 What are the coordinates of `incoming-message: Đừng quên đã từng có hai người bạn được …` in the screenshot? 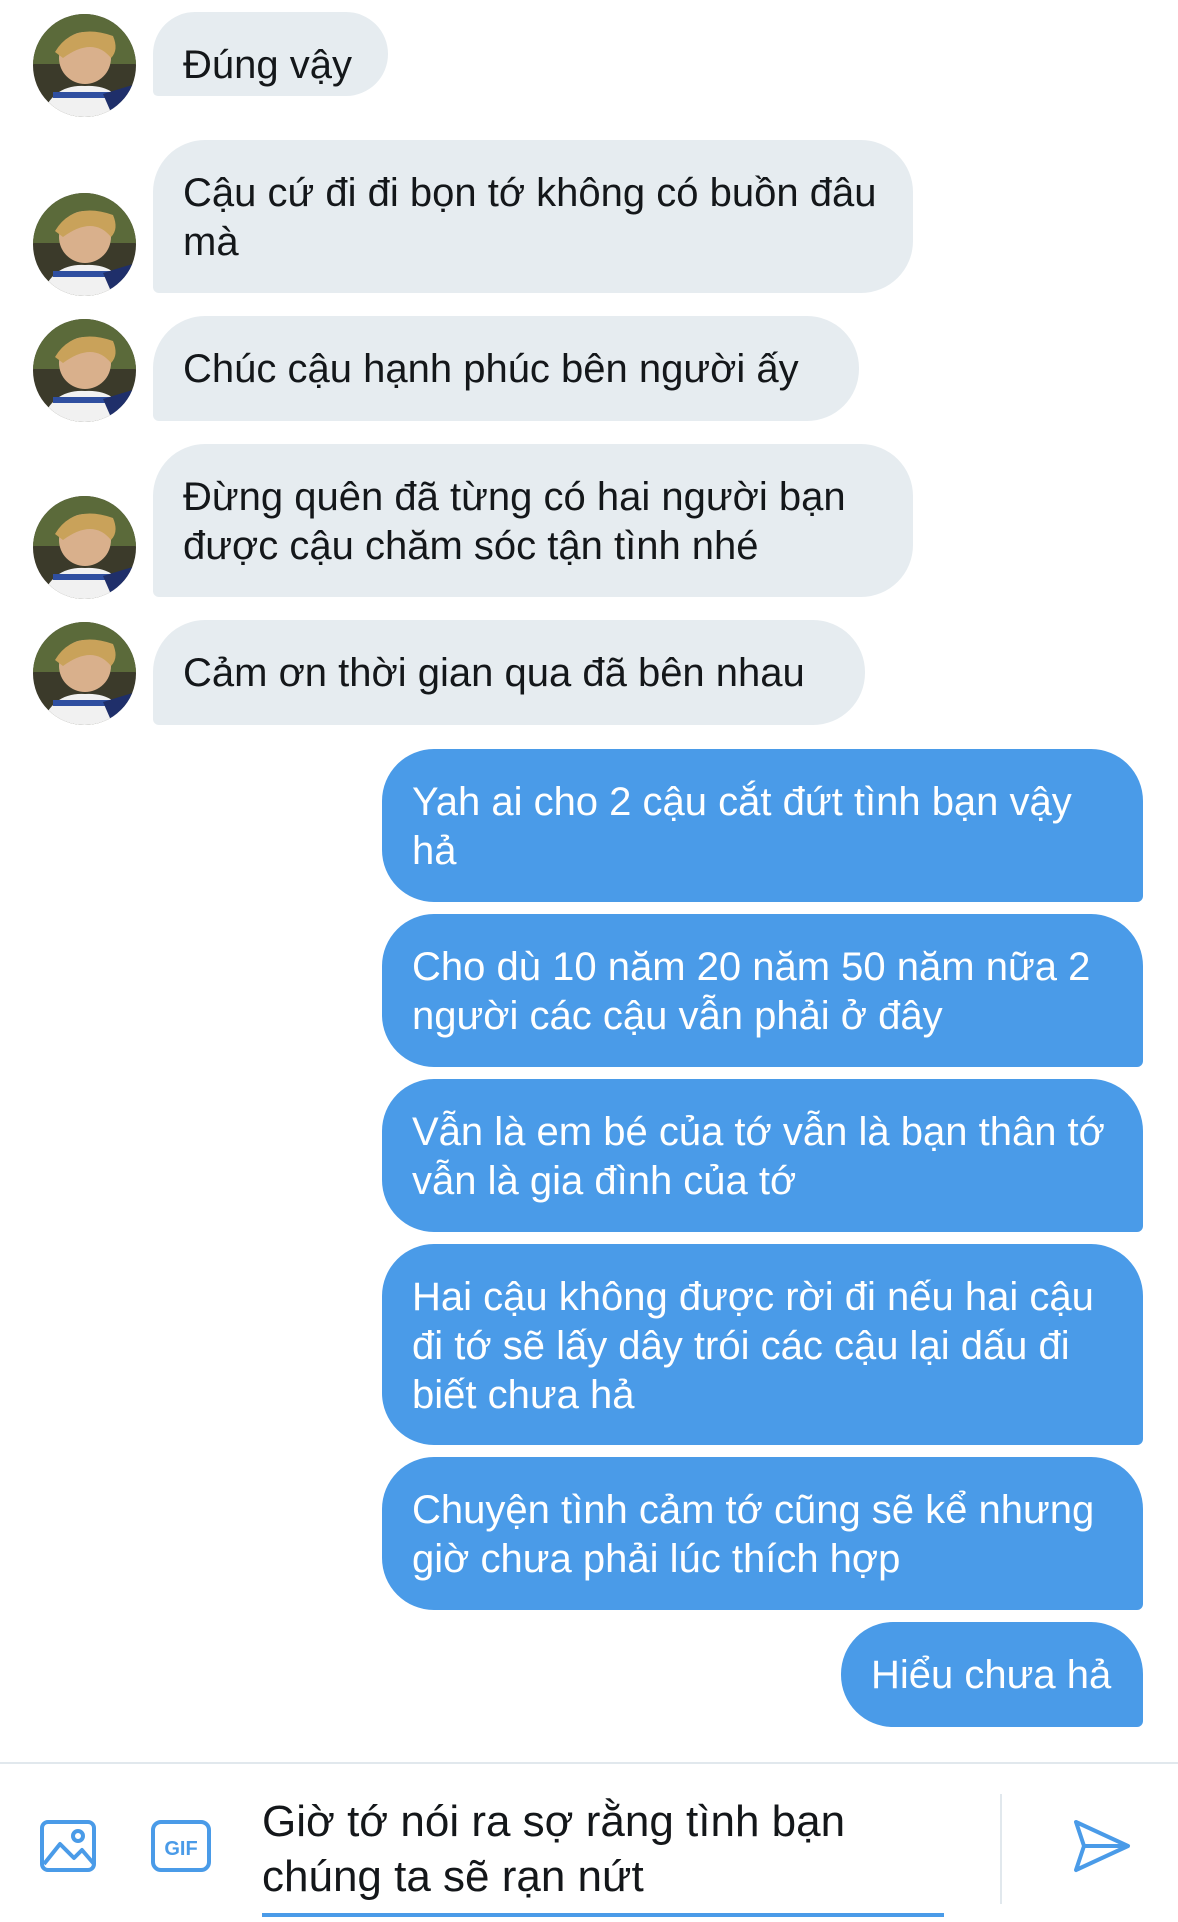 It's located at (533, 520).